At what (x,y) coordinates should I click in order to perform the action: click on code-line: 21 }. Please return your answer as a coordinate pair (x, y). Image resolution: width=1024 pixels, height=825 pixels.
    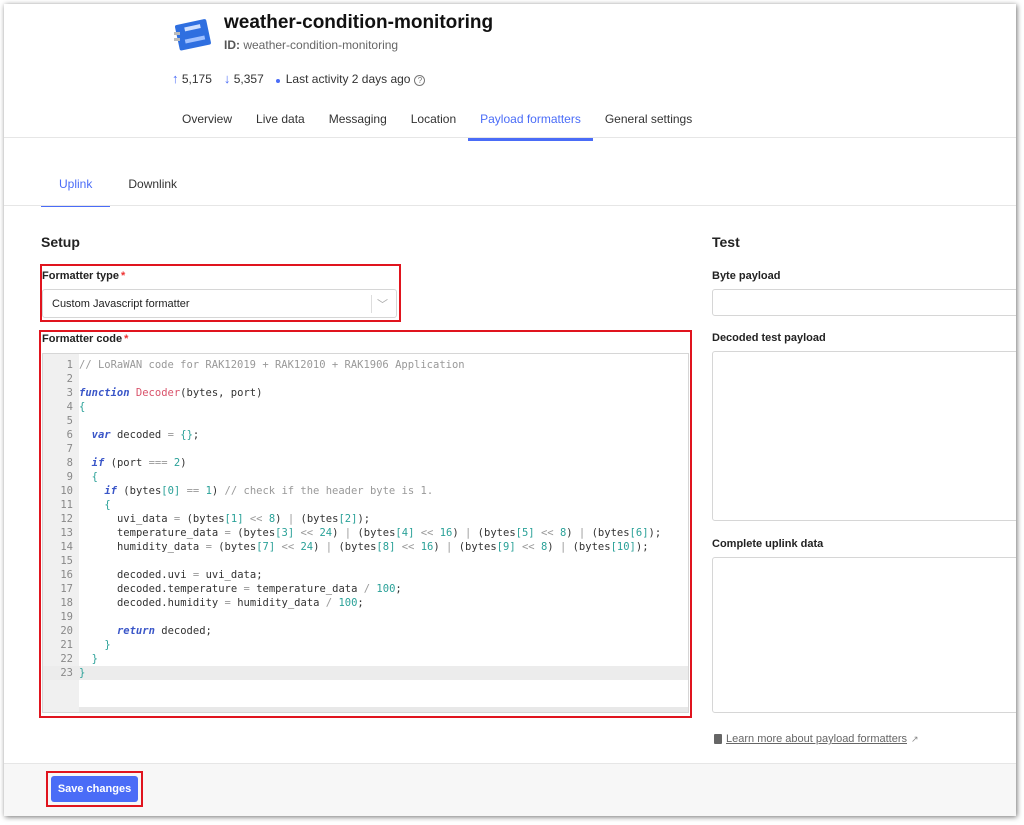
    Looking at the image, I should click on (365, 645).